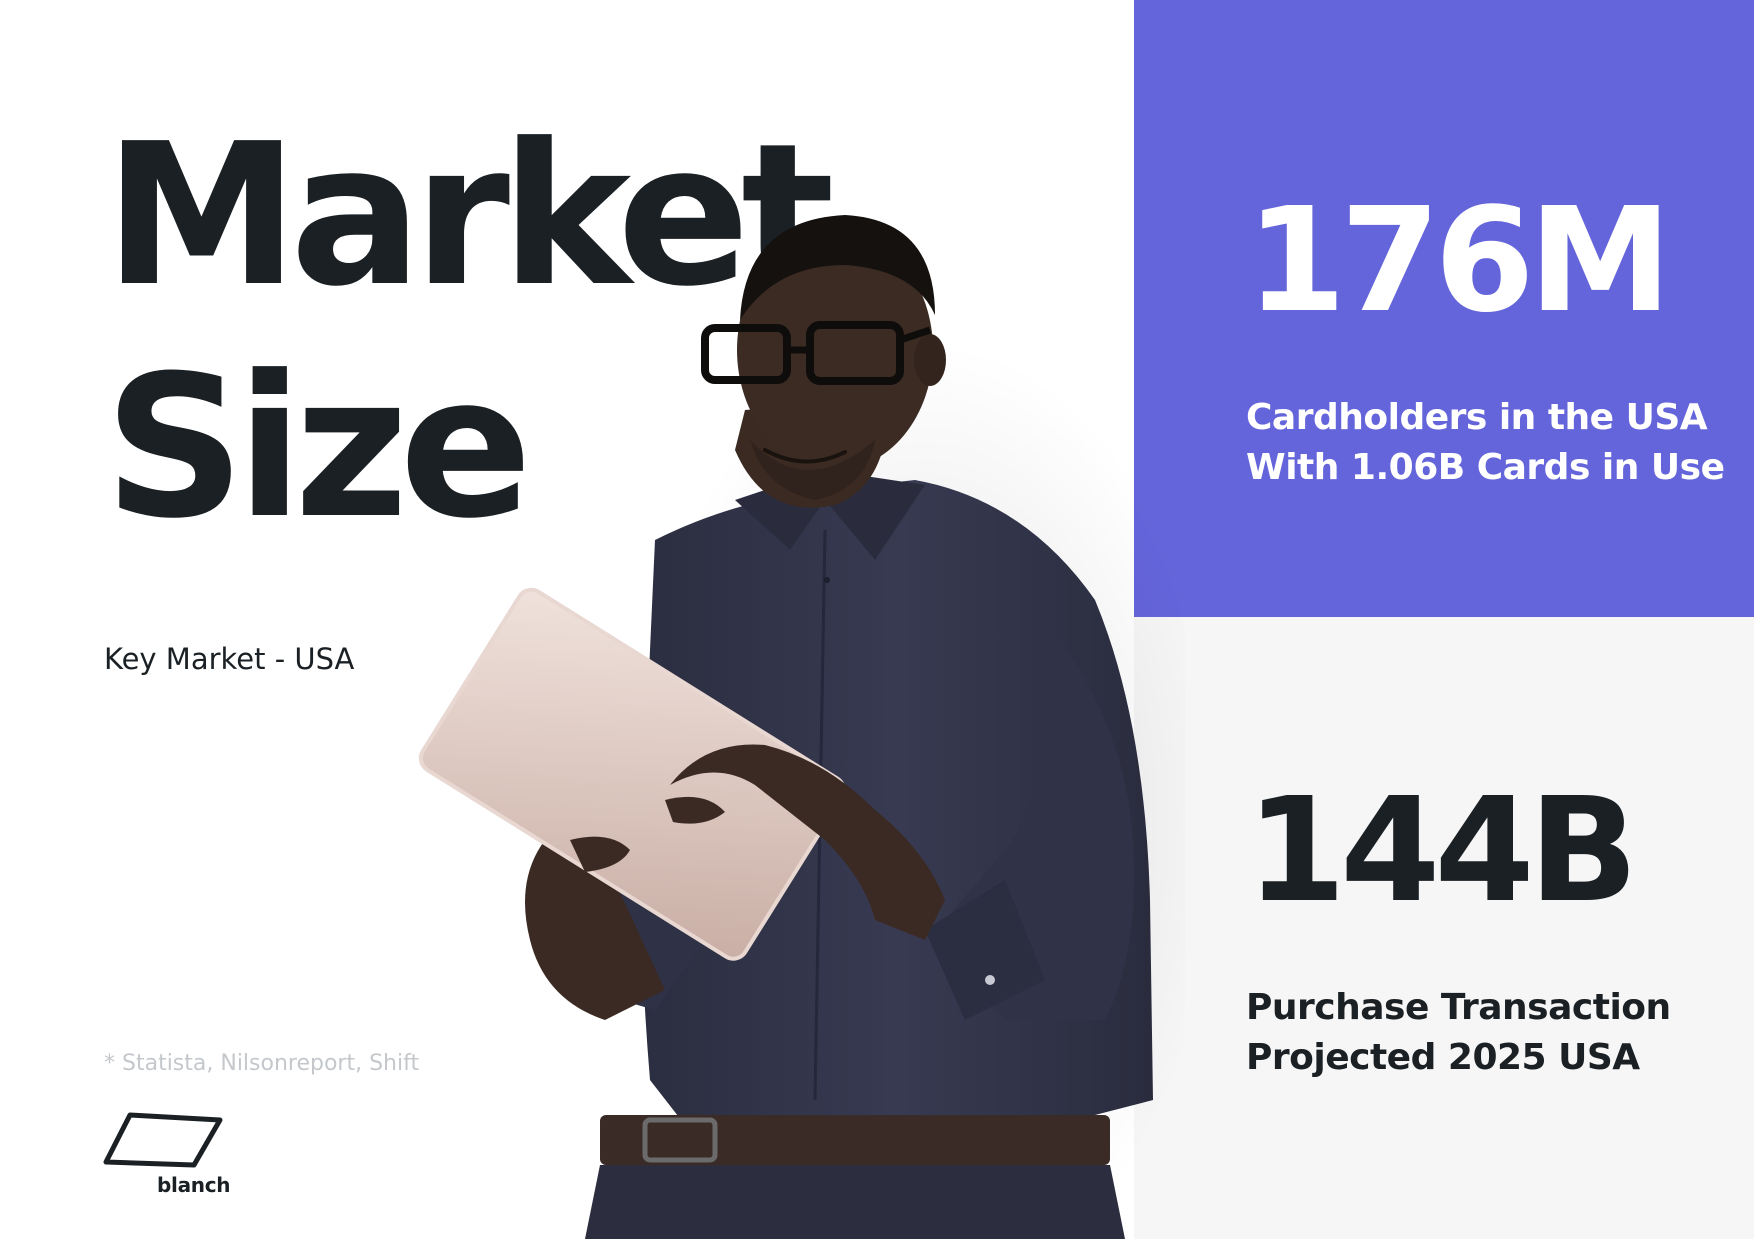 Image resolution: width=1754 pixels, height=1239 pixels. What do you see at coordinates (1485, 467) in the screenshot?
I see `stat-cardholders-label-line-2: With 1.06B Cards in Use` at bounding box center [1485, 467].